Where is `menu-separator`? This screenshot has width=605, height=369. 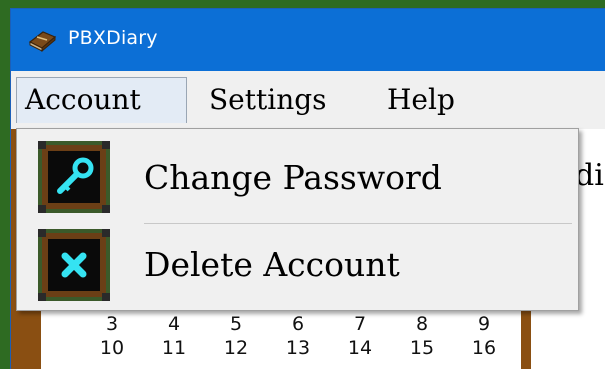 menu-separator is located at coordinates (358, 223).